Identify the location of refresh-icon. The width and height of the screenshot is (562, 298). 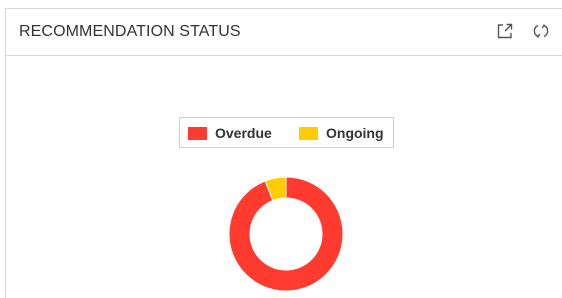
(541, 31).